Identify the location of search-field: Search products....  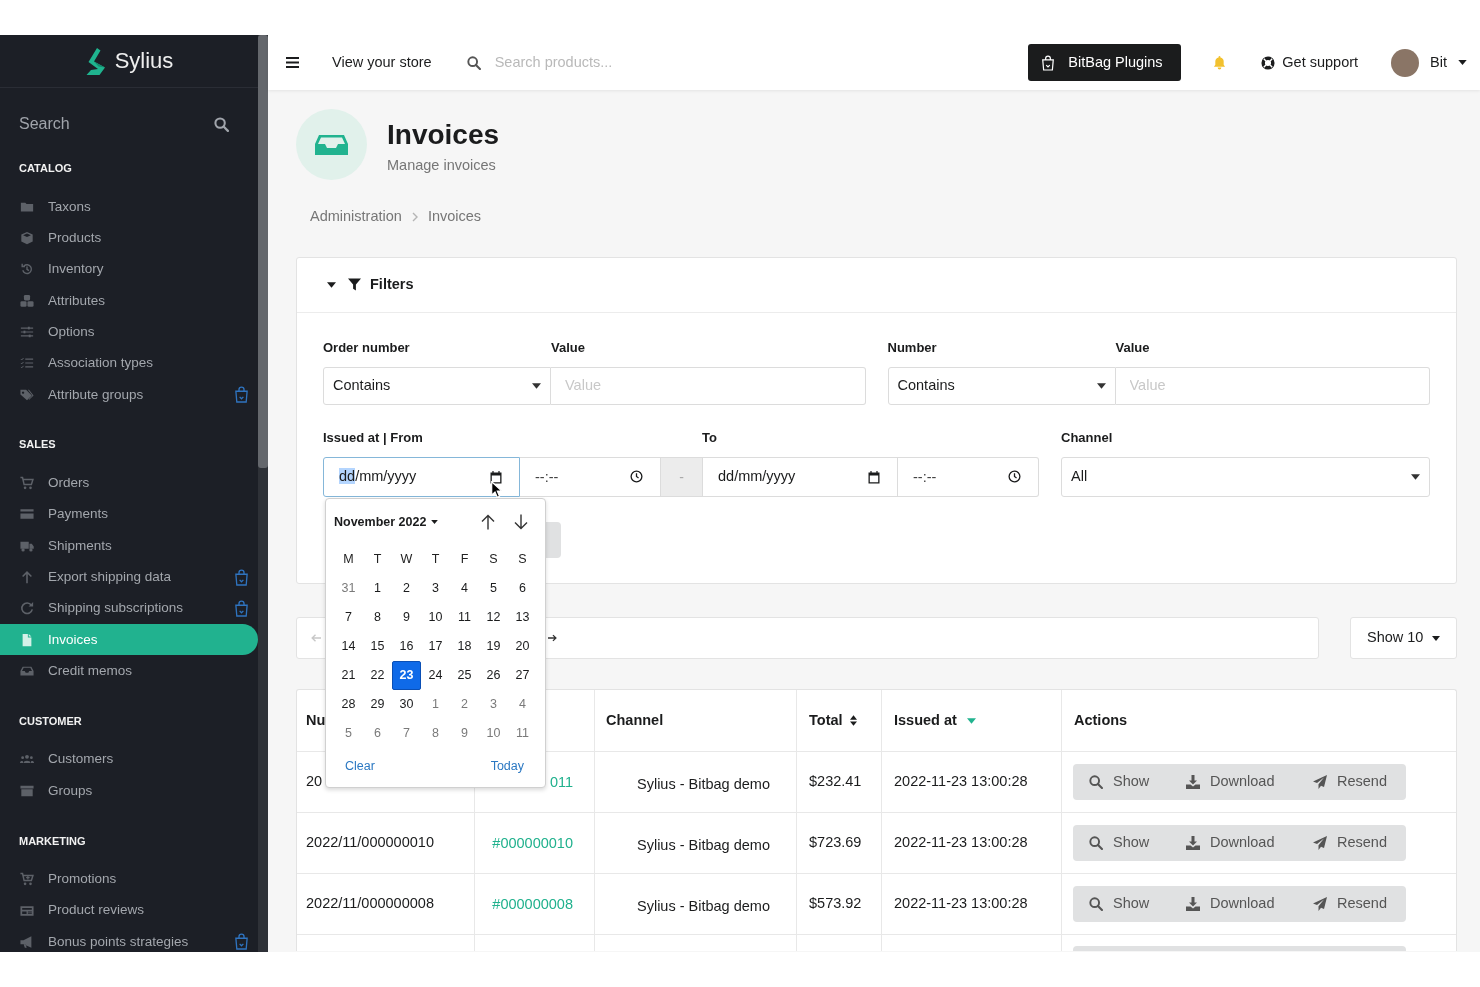
(644, 62).